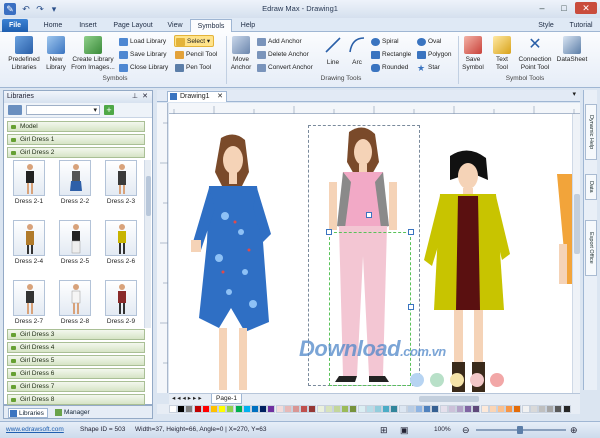  I want to click on zoom-level: 100%, so click(442, 430).